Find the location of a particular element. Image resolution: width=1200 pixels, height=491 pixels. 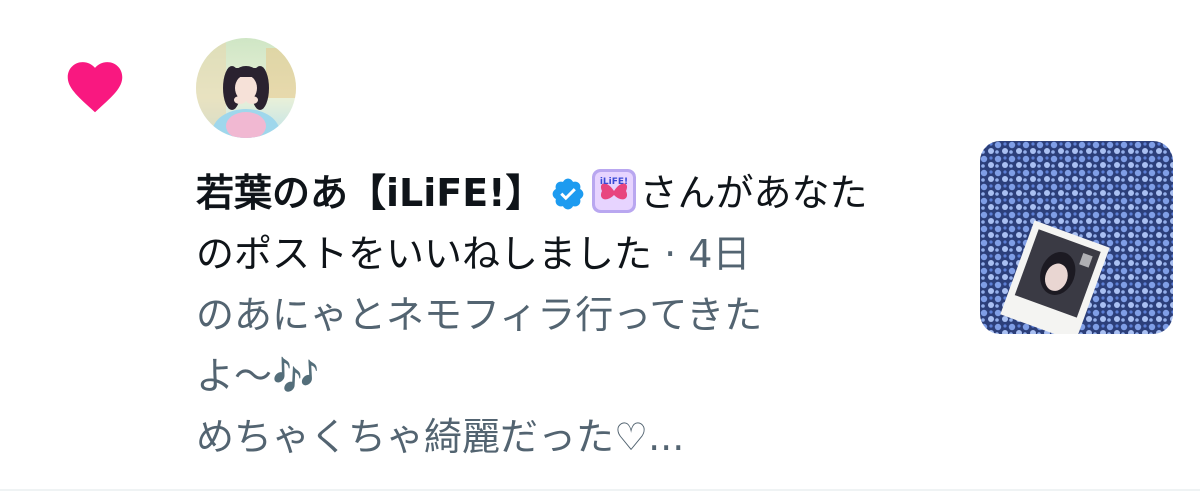

post-media-thumbnail is located at coordinates (1076, 237).